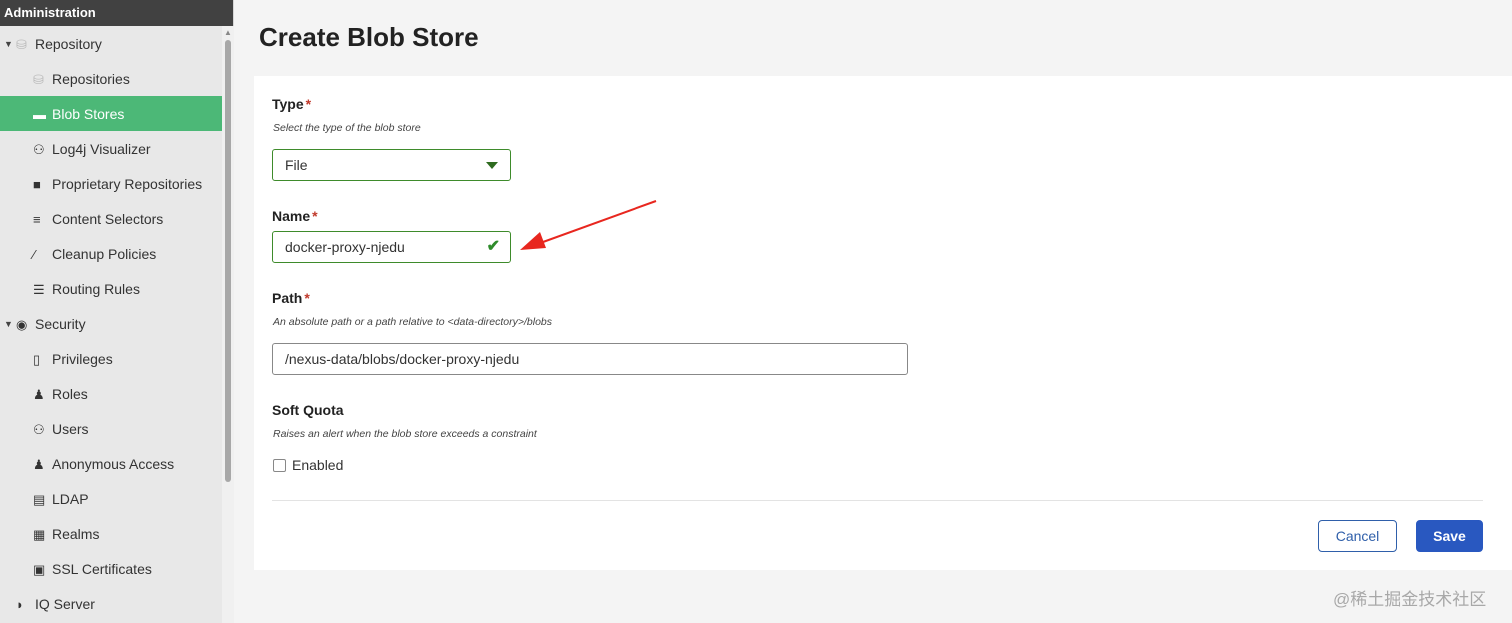  I want to click on broom-icon: ⁄, so click(34, 254).